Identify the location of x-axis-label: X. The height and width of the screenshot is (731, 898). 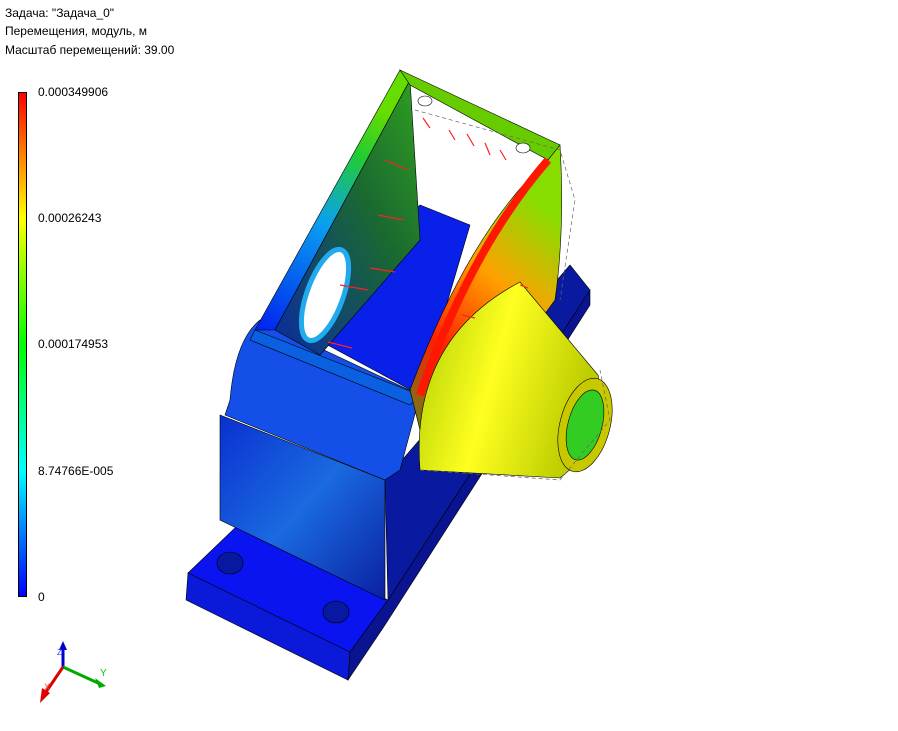
(47, 687).